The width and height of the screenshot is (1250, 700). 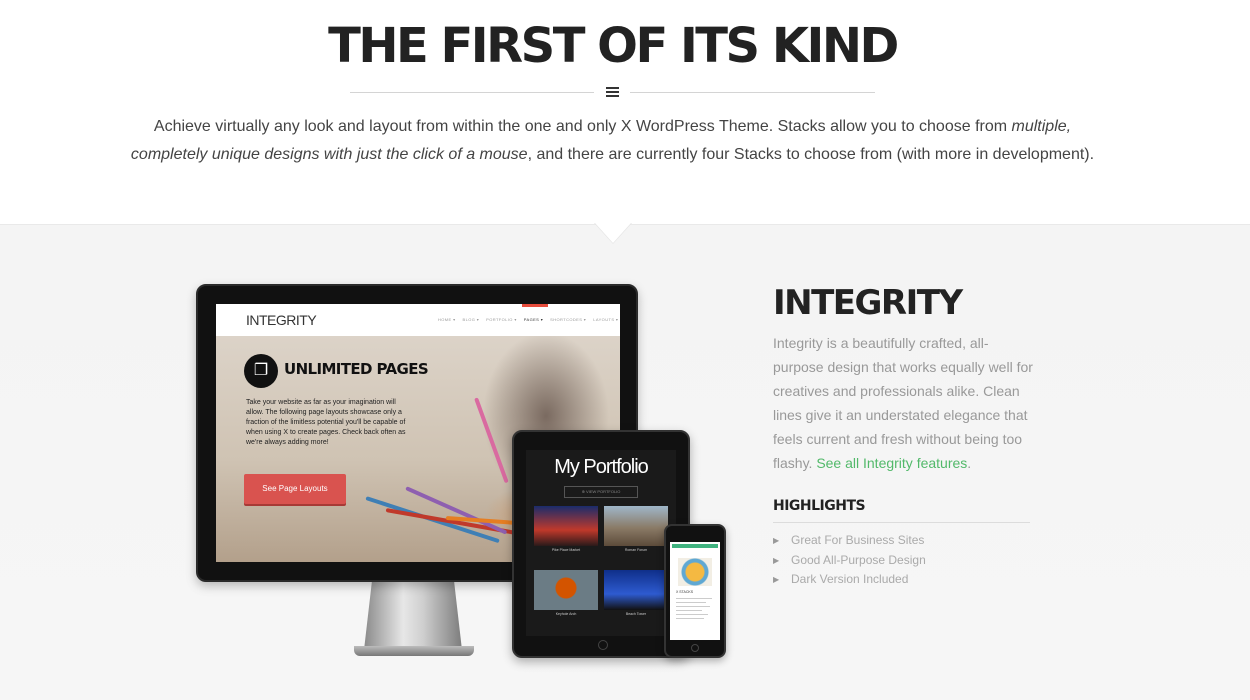 I want to click on portfolio-subtitle: ⊕ VIEW PORTFOLIO, so click(x=601, y=492).